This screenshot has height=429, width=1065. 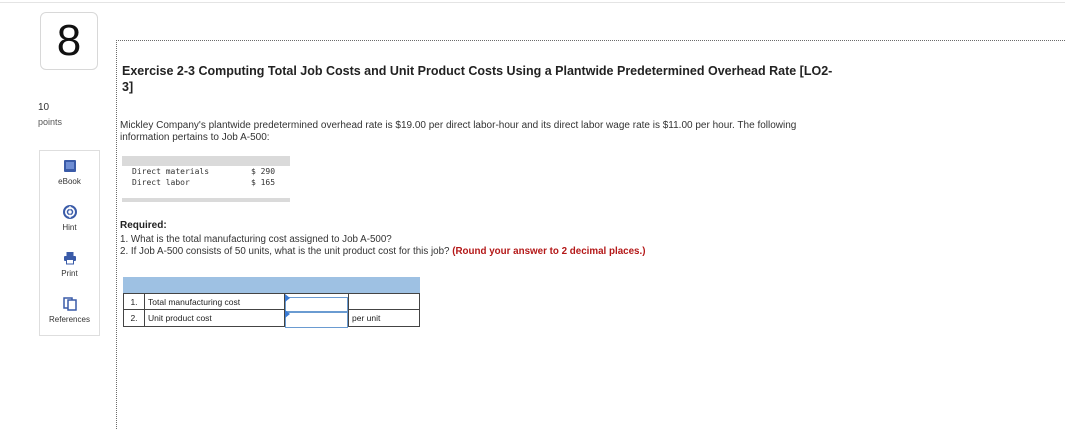 What do you see at coordinates (69, 212) in the screenshot?
I see `hint-icon` at bounding box center [69, 212].